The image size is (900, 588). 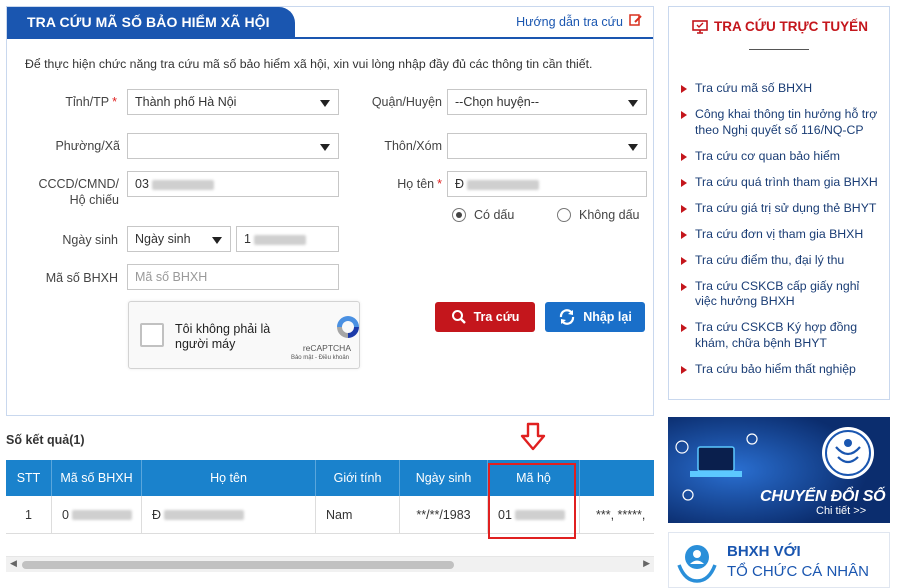 What do you see at coordinates (152, 335) in the screenshot?
I see `recaptcha-checkbox` at bounding box center [152, 335].